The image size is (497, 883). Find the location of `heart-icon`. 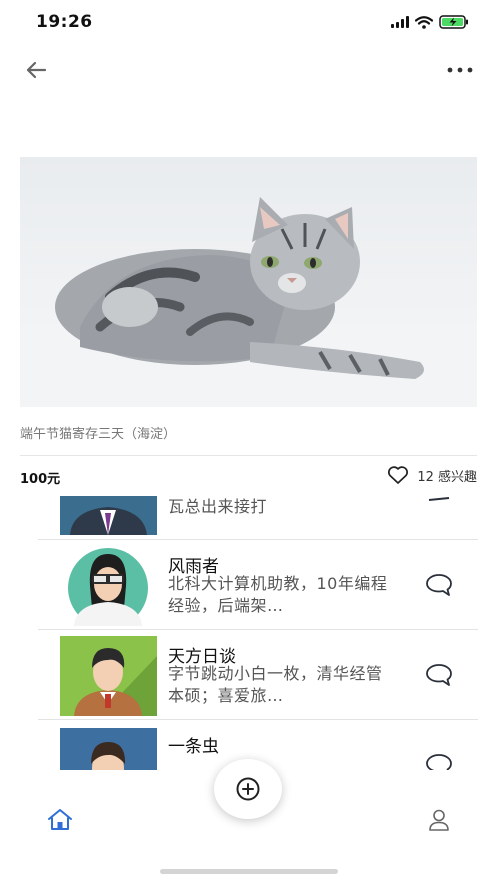

heart-icon is located at coordinates (398, 475).